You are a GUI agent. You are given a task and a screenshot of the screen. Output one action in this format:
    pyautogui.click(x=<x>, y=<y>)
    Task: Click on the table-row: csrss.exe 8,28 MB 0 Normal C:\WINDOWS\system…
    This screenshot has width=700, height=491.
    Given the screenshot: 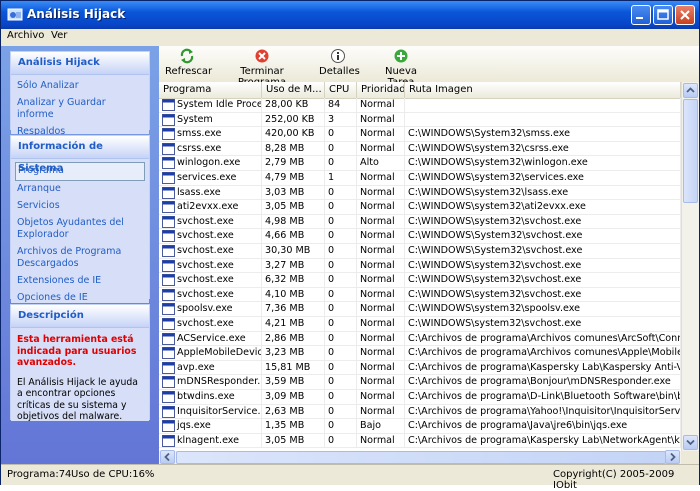 What is the action you would take?
    pyautogui.click(x=420, y=149)
    